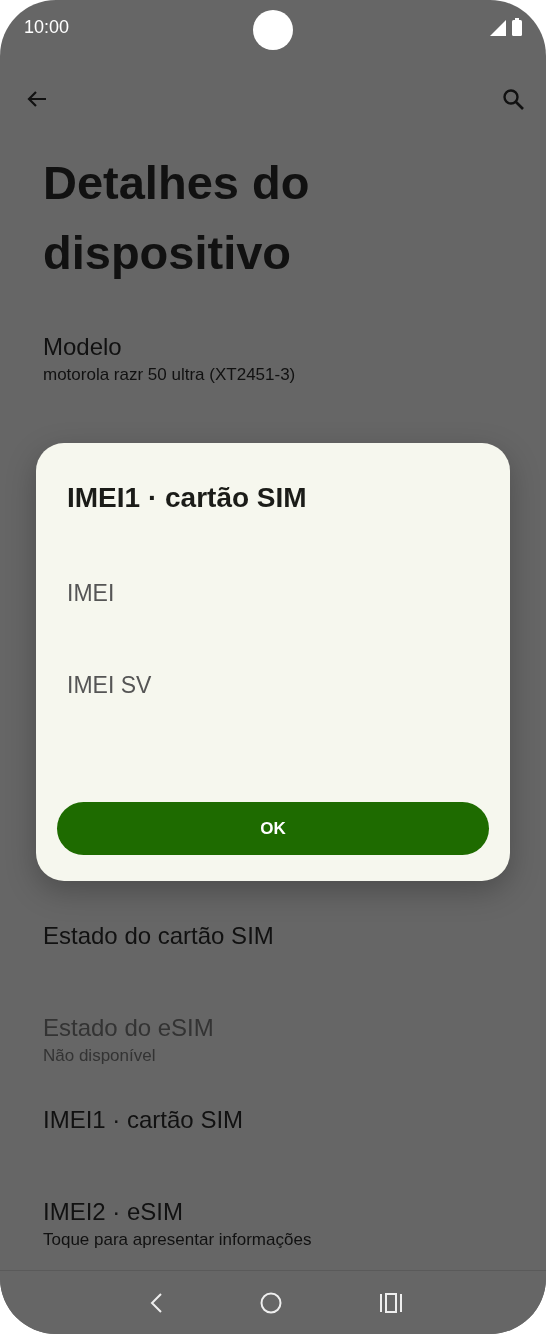 The width and height of the screenshot is (546, 1334). What do you see at coordinates (158, 936) in the screenshot?
I see `setting-title: Estado do cartão SIM` at bounding box center [158, 936].